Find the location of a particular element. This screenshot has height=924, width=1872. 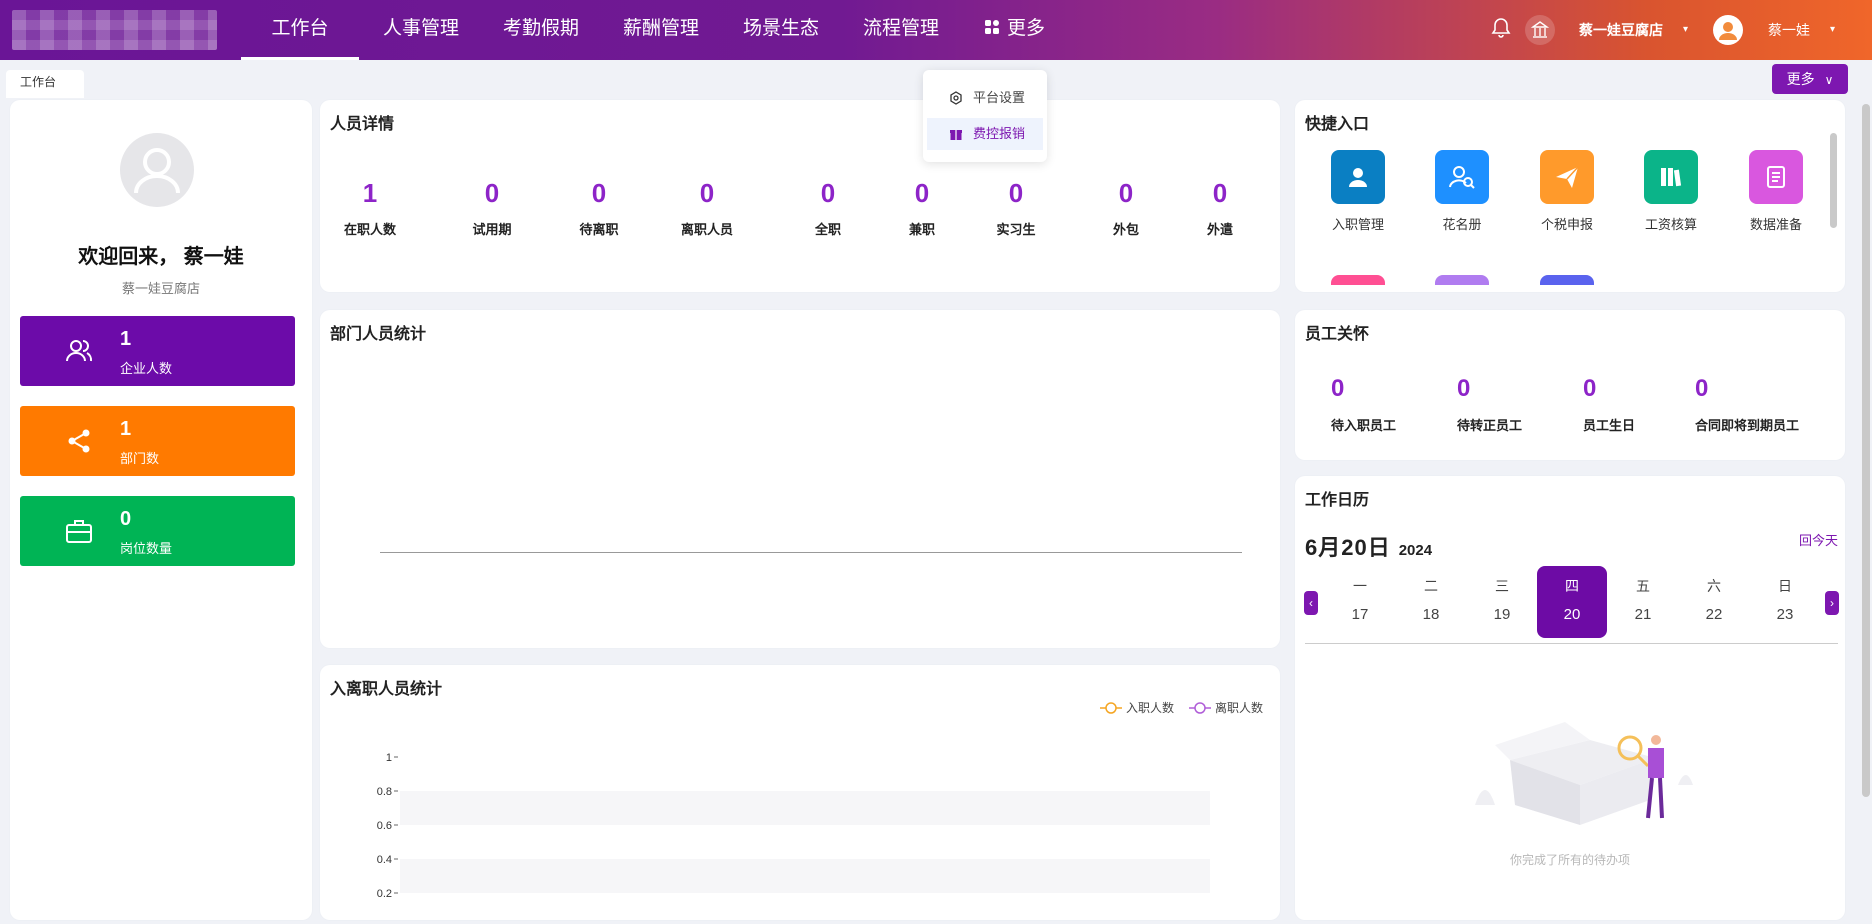

people-stat-dispatched: 0 外遣 is located at coordinates (1220, 208).